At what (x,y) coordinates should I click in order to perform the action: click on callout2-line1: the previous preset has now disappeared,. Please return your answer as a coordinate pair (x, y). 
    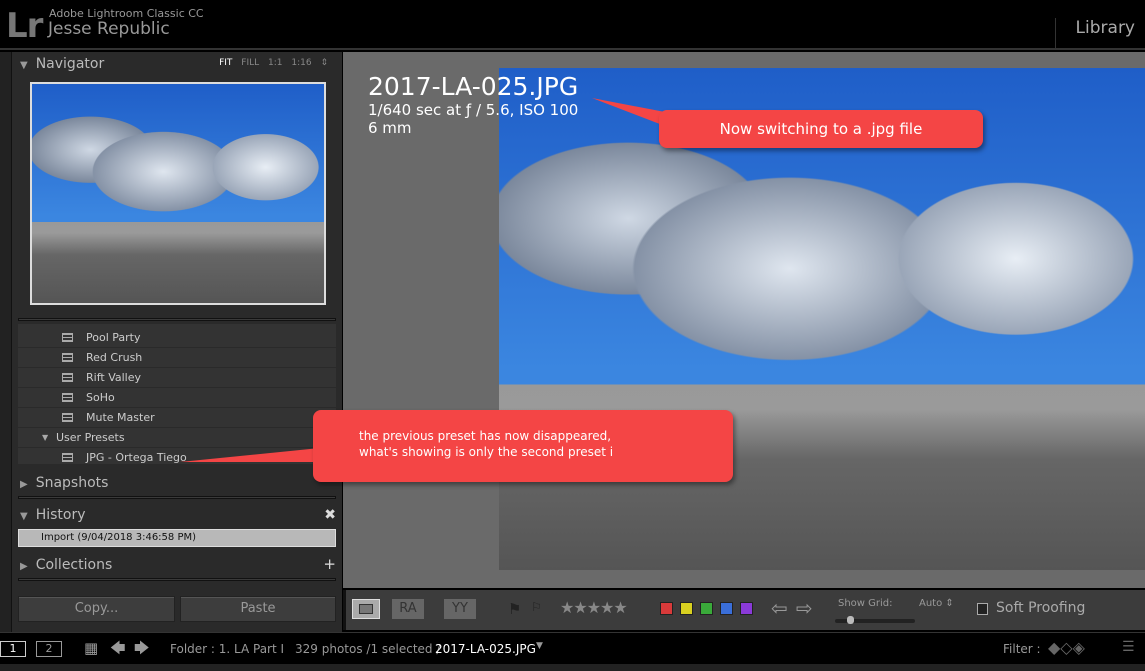
    Looking at the image, I should click on (485, 436).